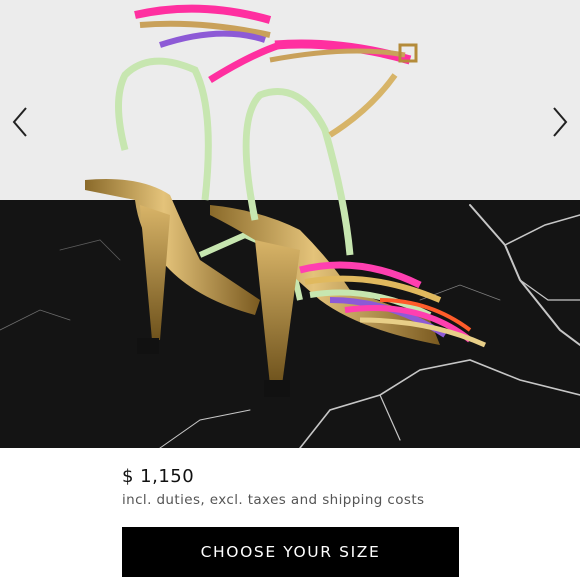  I want to click on product-price: $ 1,150, so click(158, 476).